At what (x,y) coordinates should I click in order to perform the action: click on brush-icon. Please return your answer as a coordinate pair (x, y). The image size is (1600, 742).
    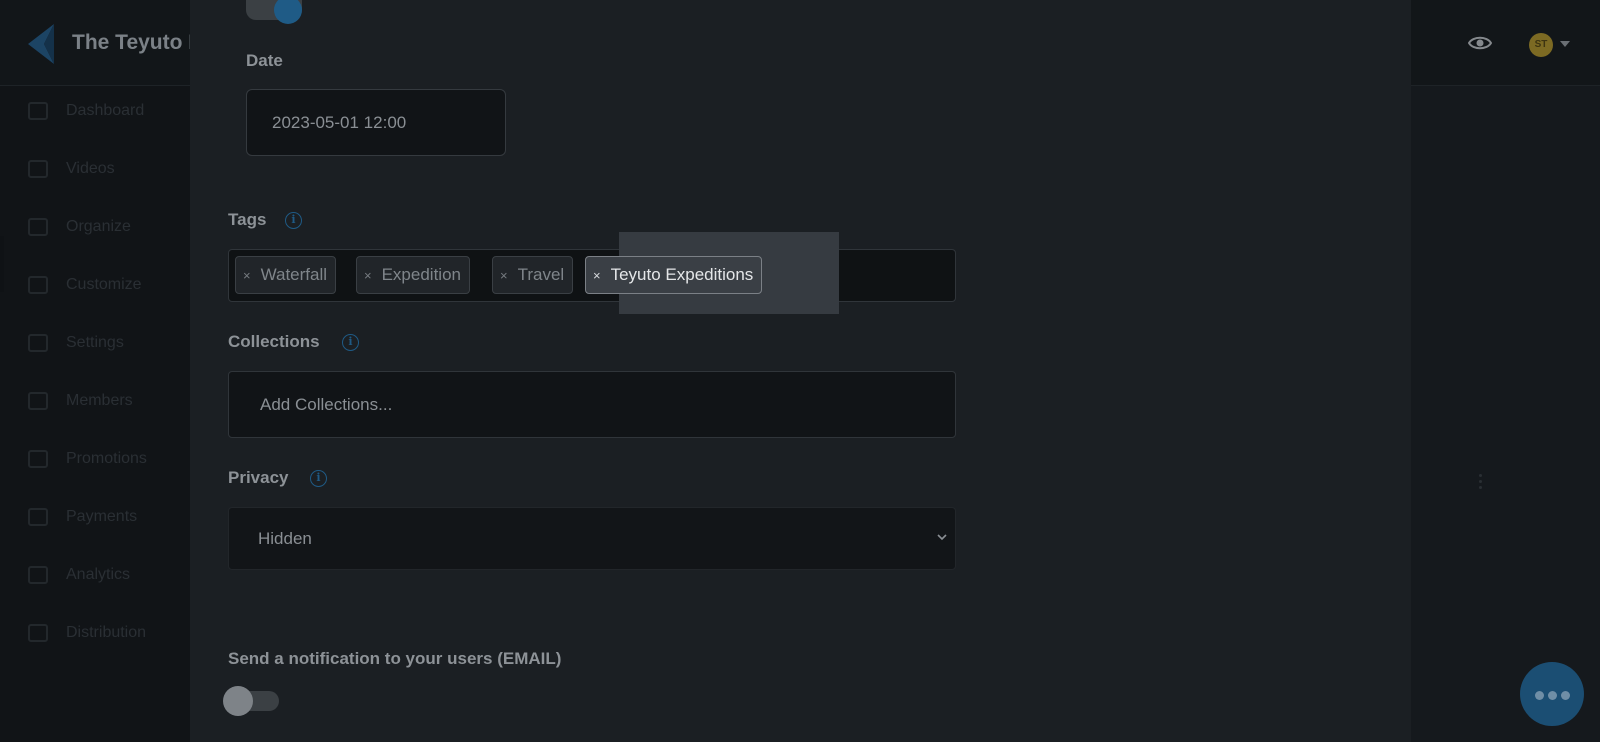
    Looking at the image, I should click on (38, 285).